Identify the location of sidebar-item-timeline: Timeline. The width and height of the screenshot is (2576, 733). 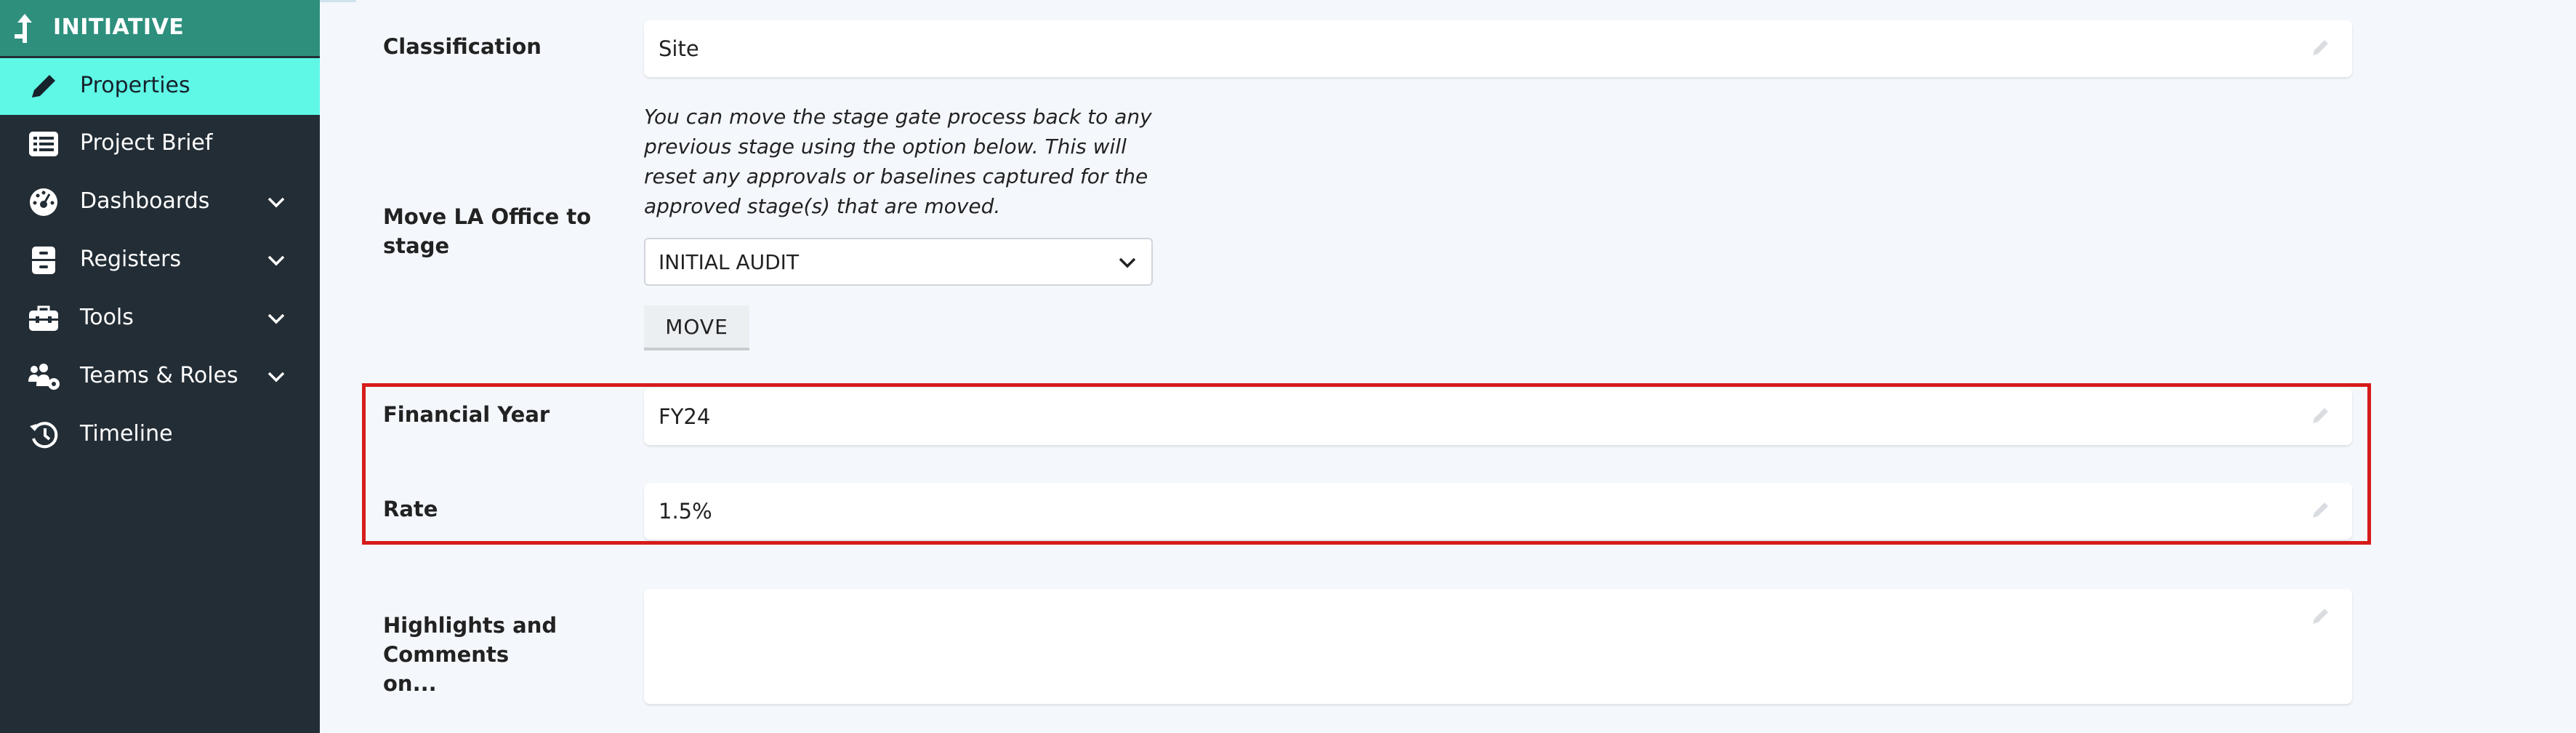
(160, 435).